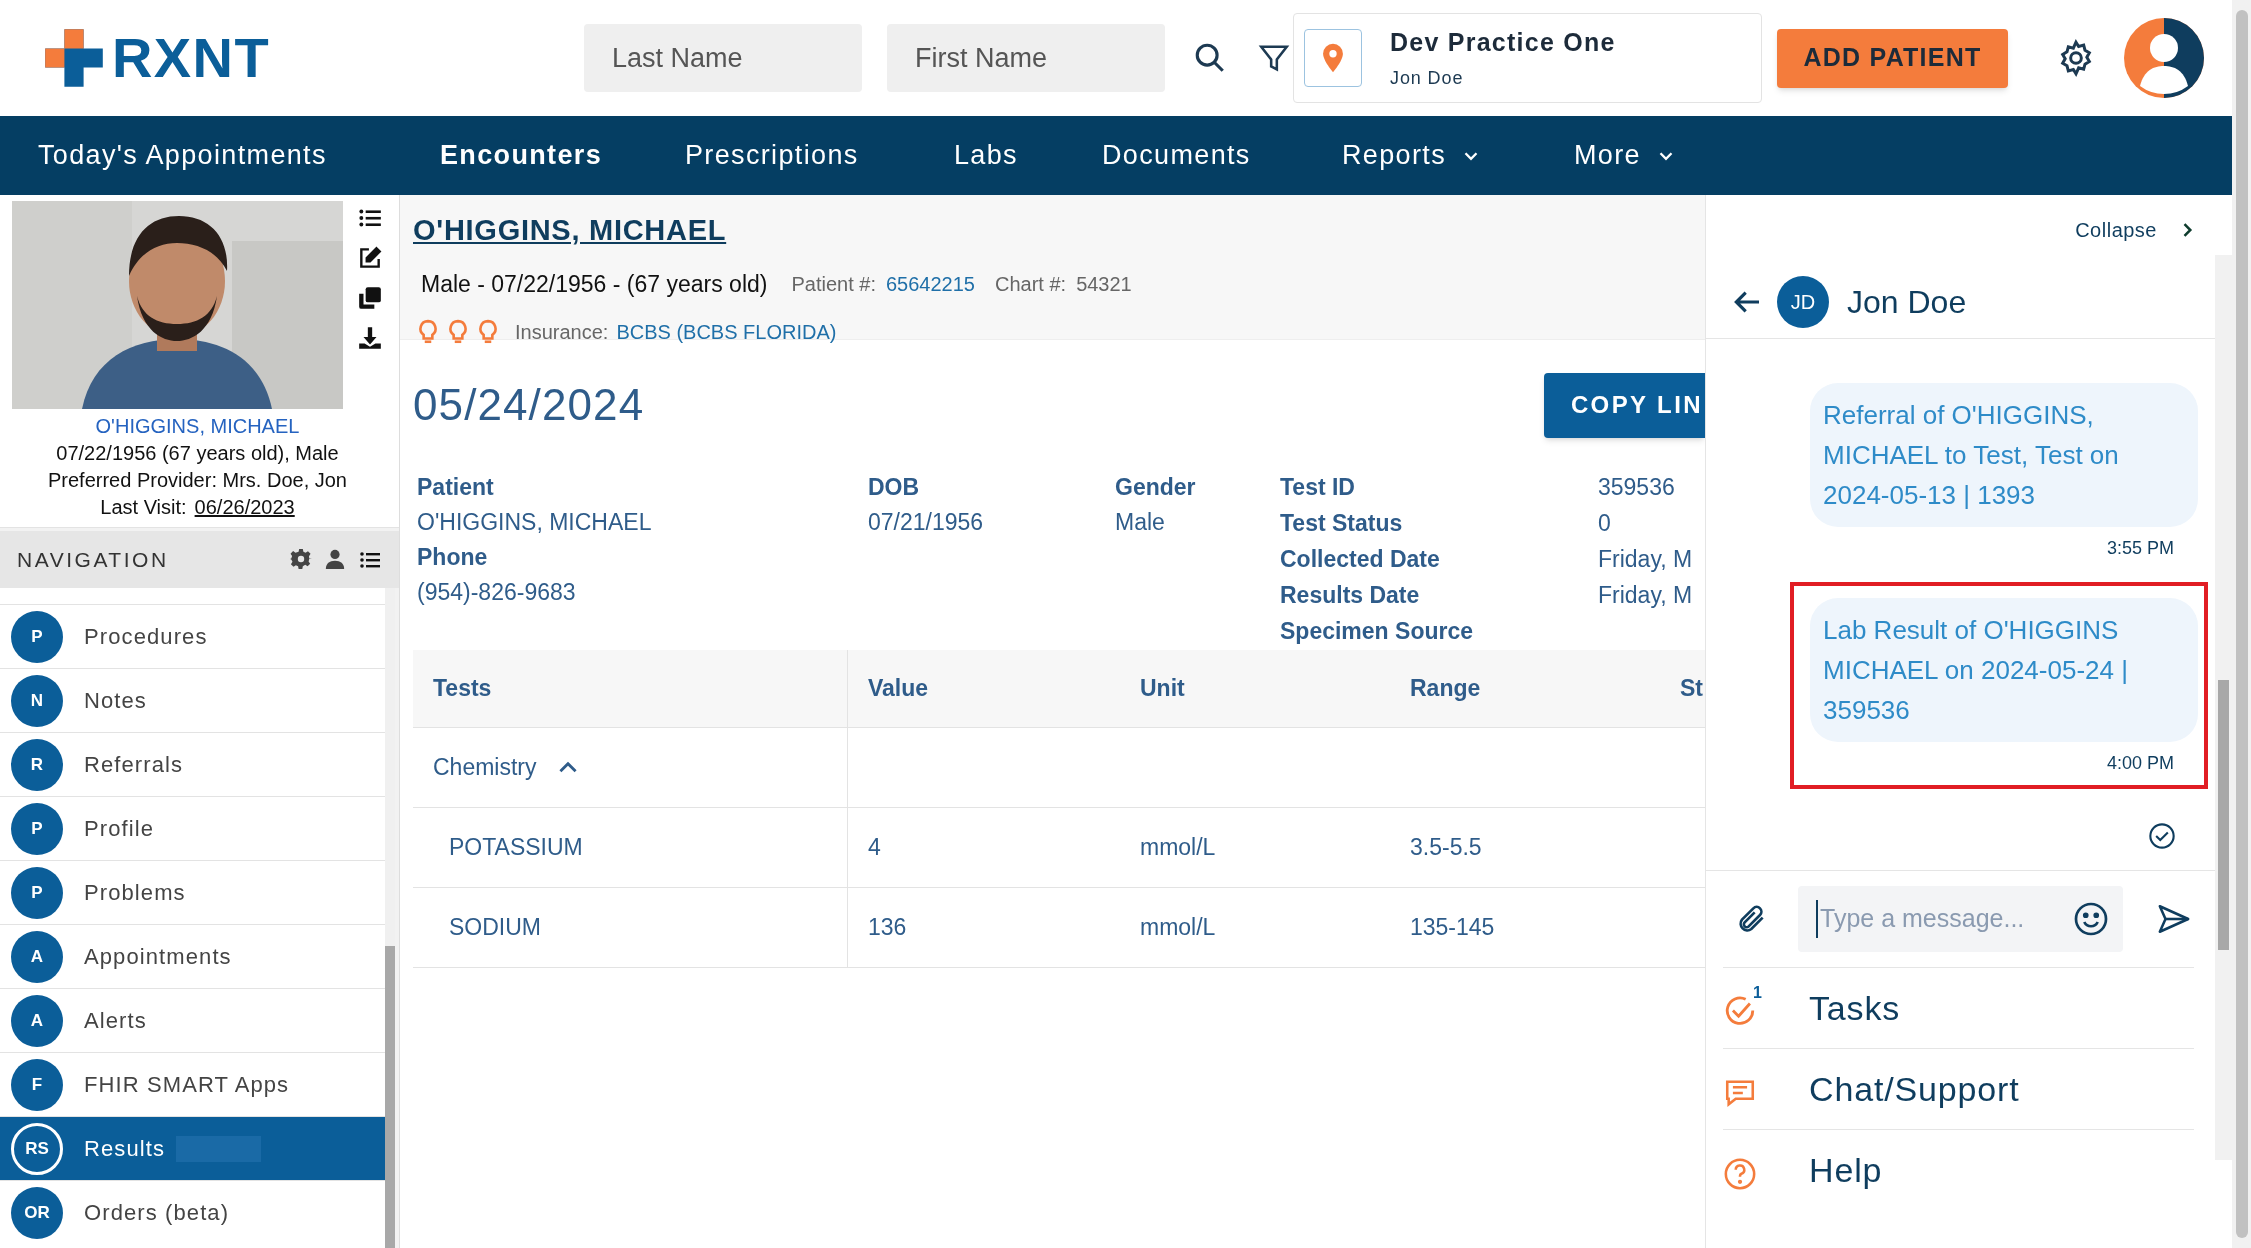  Describe the element at coordinates (562, 332) in the screenshot. I see `insurance-label: Insurance:` at that location.